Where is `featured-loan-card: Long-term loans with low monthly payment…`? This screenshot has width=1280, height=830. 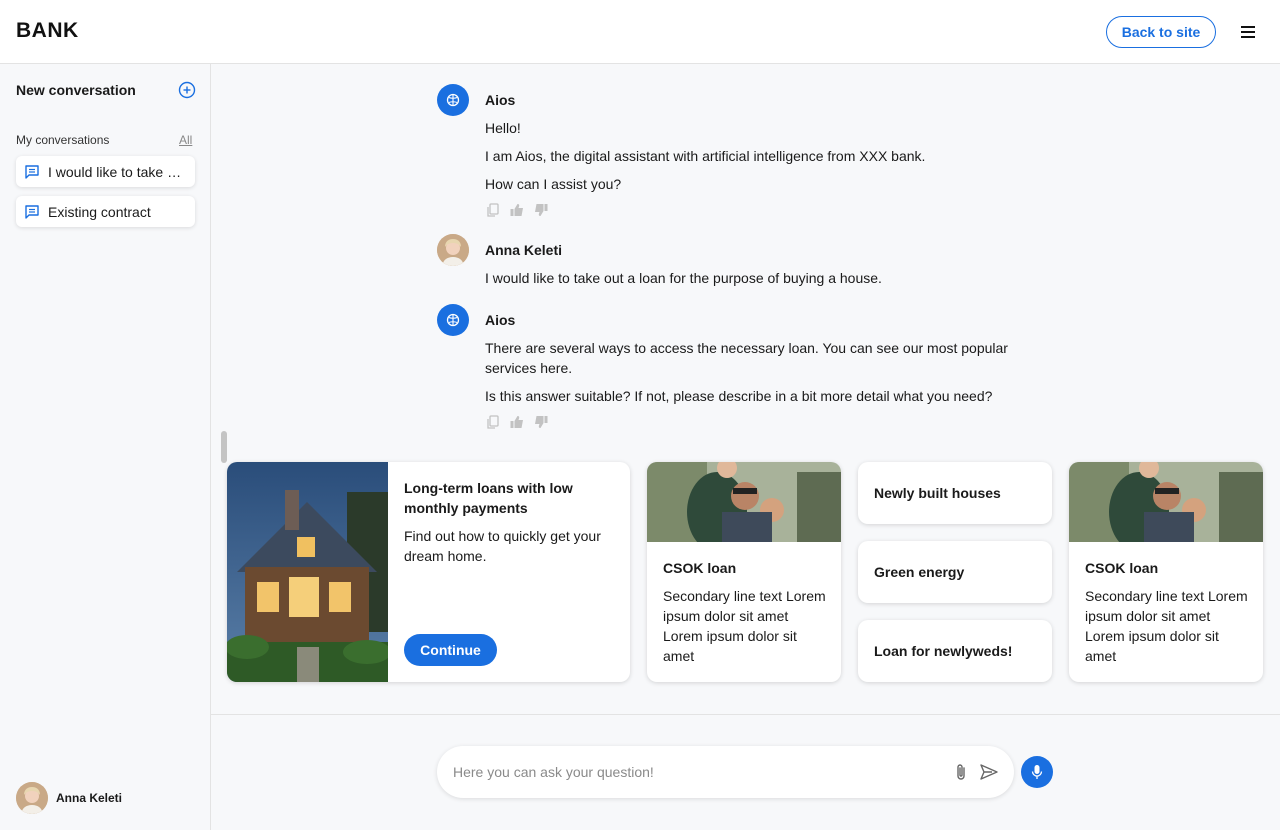 featured-loan-card: Long-term loans with low monthly payment… is located at coordinates (428, 572).